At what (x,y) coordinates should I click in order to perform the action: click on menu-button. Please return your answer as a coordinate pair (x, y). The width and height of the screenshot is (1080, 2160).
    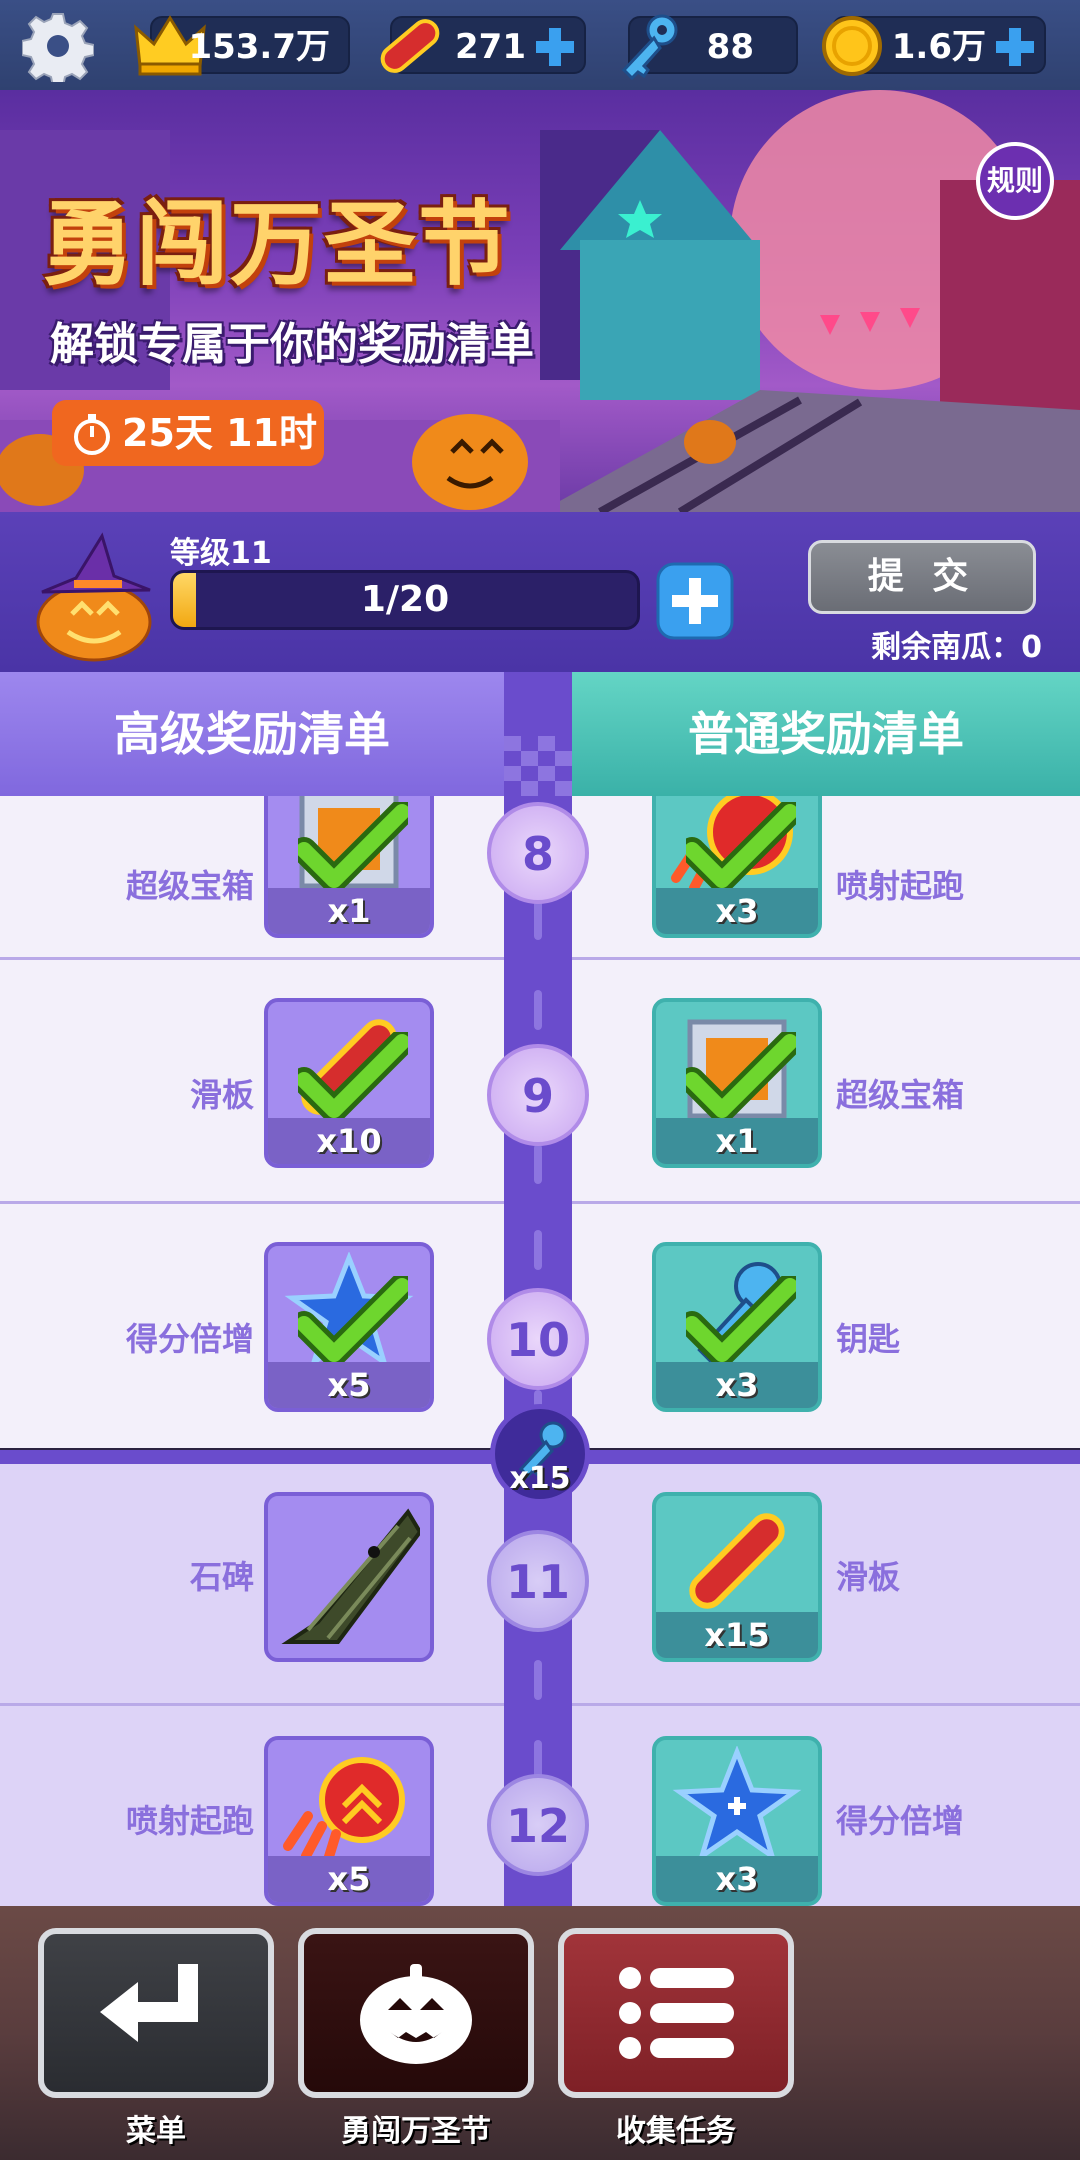
    Looking at the image, I should click on (156, 2013).